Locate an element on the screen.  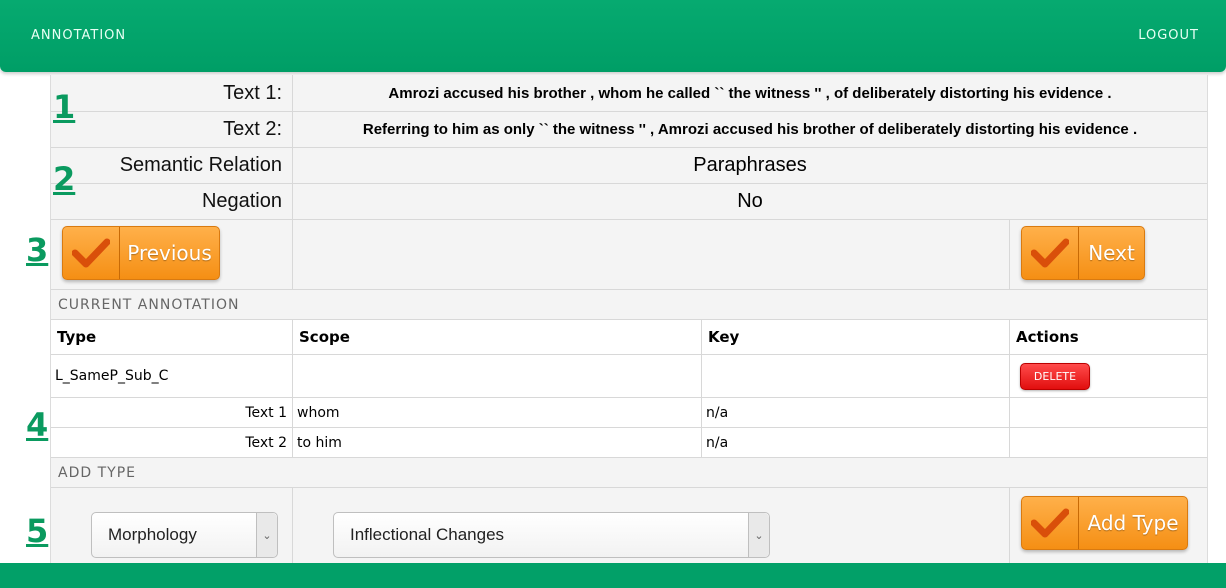
semantic-relation-row: Semantic Relation Paraphrases is located at coordinates (629, 166).